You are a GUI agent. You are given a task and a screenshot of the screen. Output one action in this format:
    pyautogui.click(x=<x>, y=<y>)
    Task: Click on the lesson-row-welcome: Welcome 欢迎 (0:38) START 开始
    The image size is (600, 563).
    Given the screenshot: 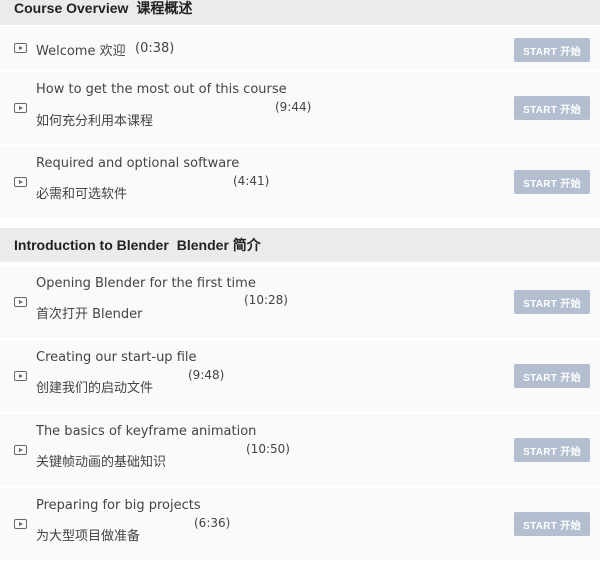 What is the action you would take?
    pyautogui.click(x=300, y=48)
    